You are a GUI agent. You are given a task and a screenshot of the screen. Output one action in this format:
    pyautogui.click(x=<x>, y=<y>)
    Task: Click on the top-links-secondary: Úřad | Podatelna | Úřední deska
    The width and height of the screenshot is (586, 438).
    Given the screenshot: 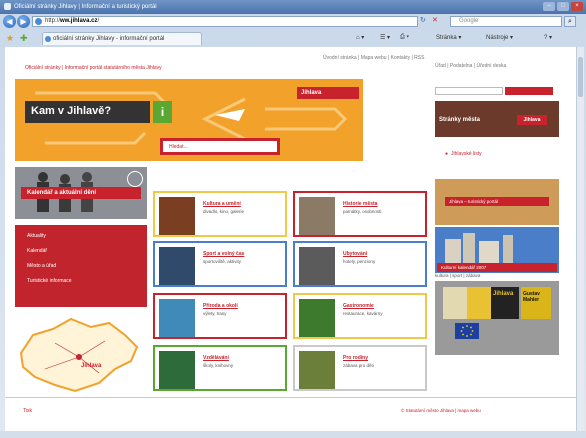 What is the action you would take?
    pyautogui.click(x=470, y=66)
    